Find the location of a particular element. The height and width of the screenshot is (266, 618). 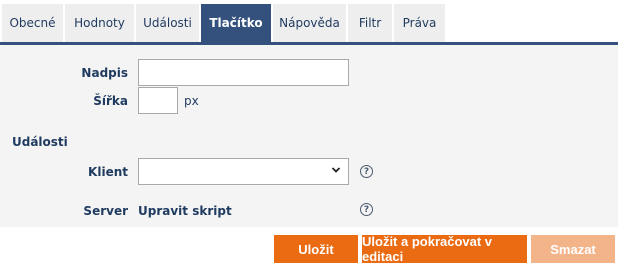

width-input is located at coordinates (158, 100).